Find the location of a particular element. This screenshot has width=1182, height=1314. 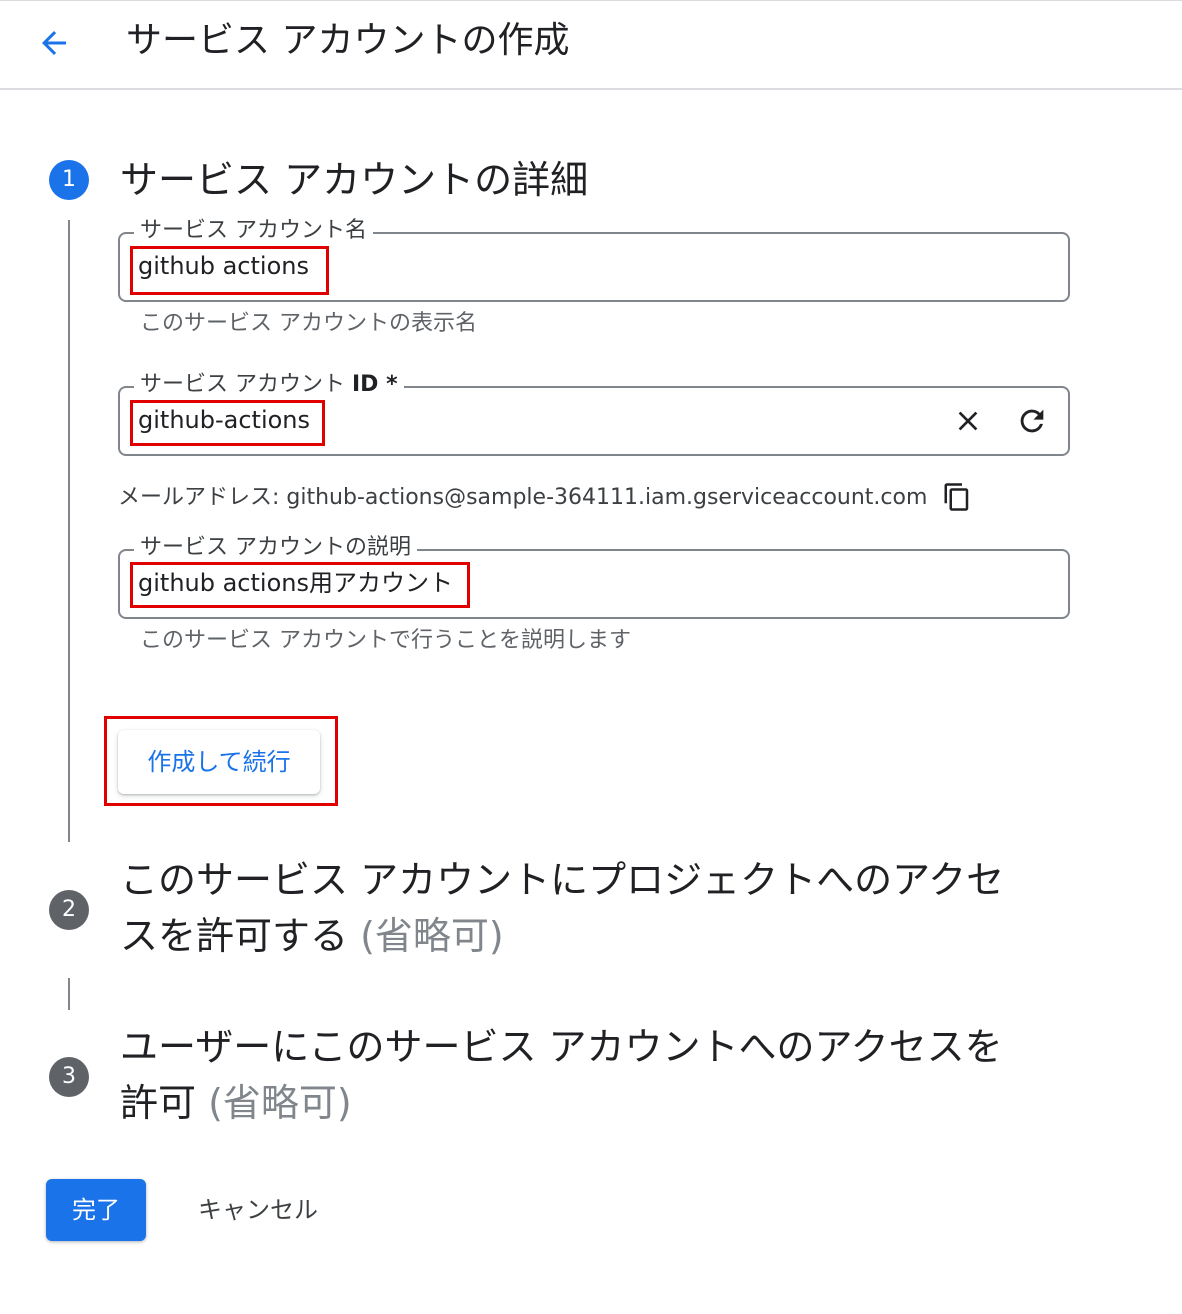

step-1-indicator: 1 is located at coordinates (69, 180).